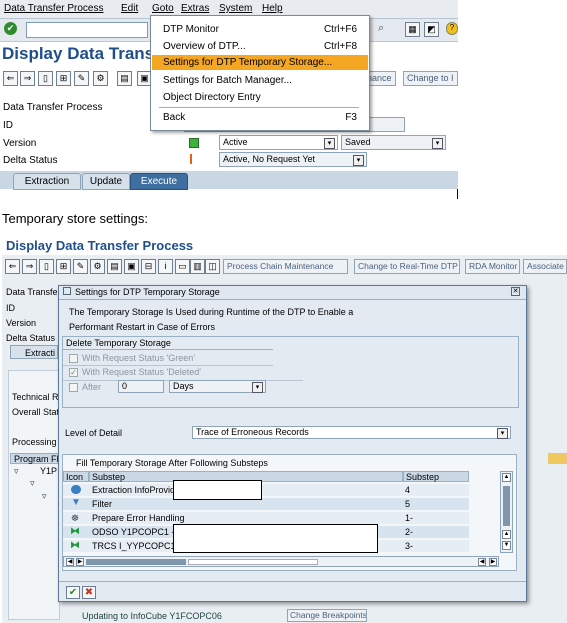 This screenshot has height=623, width=567. What do you see at coordinates (174, 117) in the screenshot?
I see `menu-item-back: Back` at bounding box center [174, 117].